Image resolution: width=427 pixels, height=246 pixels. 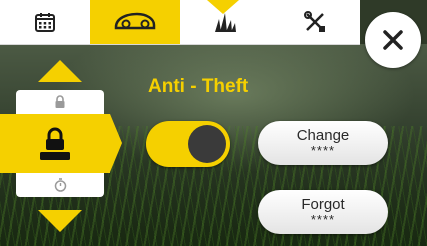 What do you see at coordinates (323, 220) in the screenshot?
I see `forgot-pin-mask: ****` at bounding box center [323, 220].